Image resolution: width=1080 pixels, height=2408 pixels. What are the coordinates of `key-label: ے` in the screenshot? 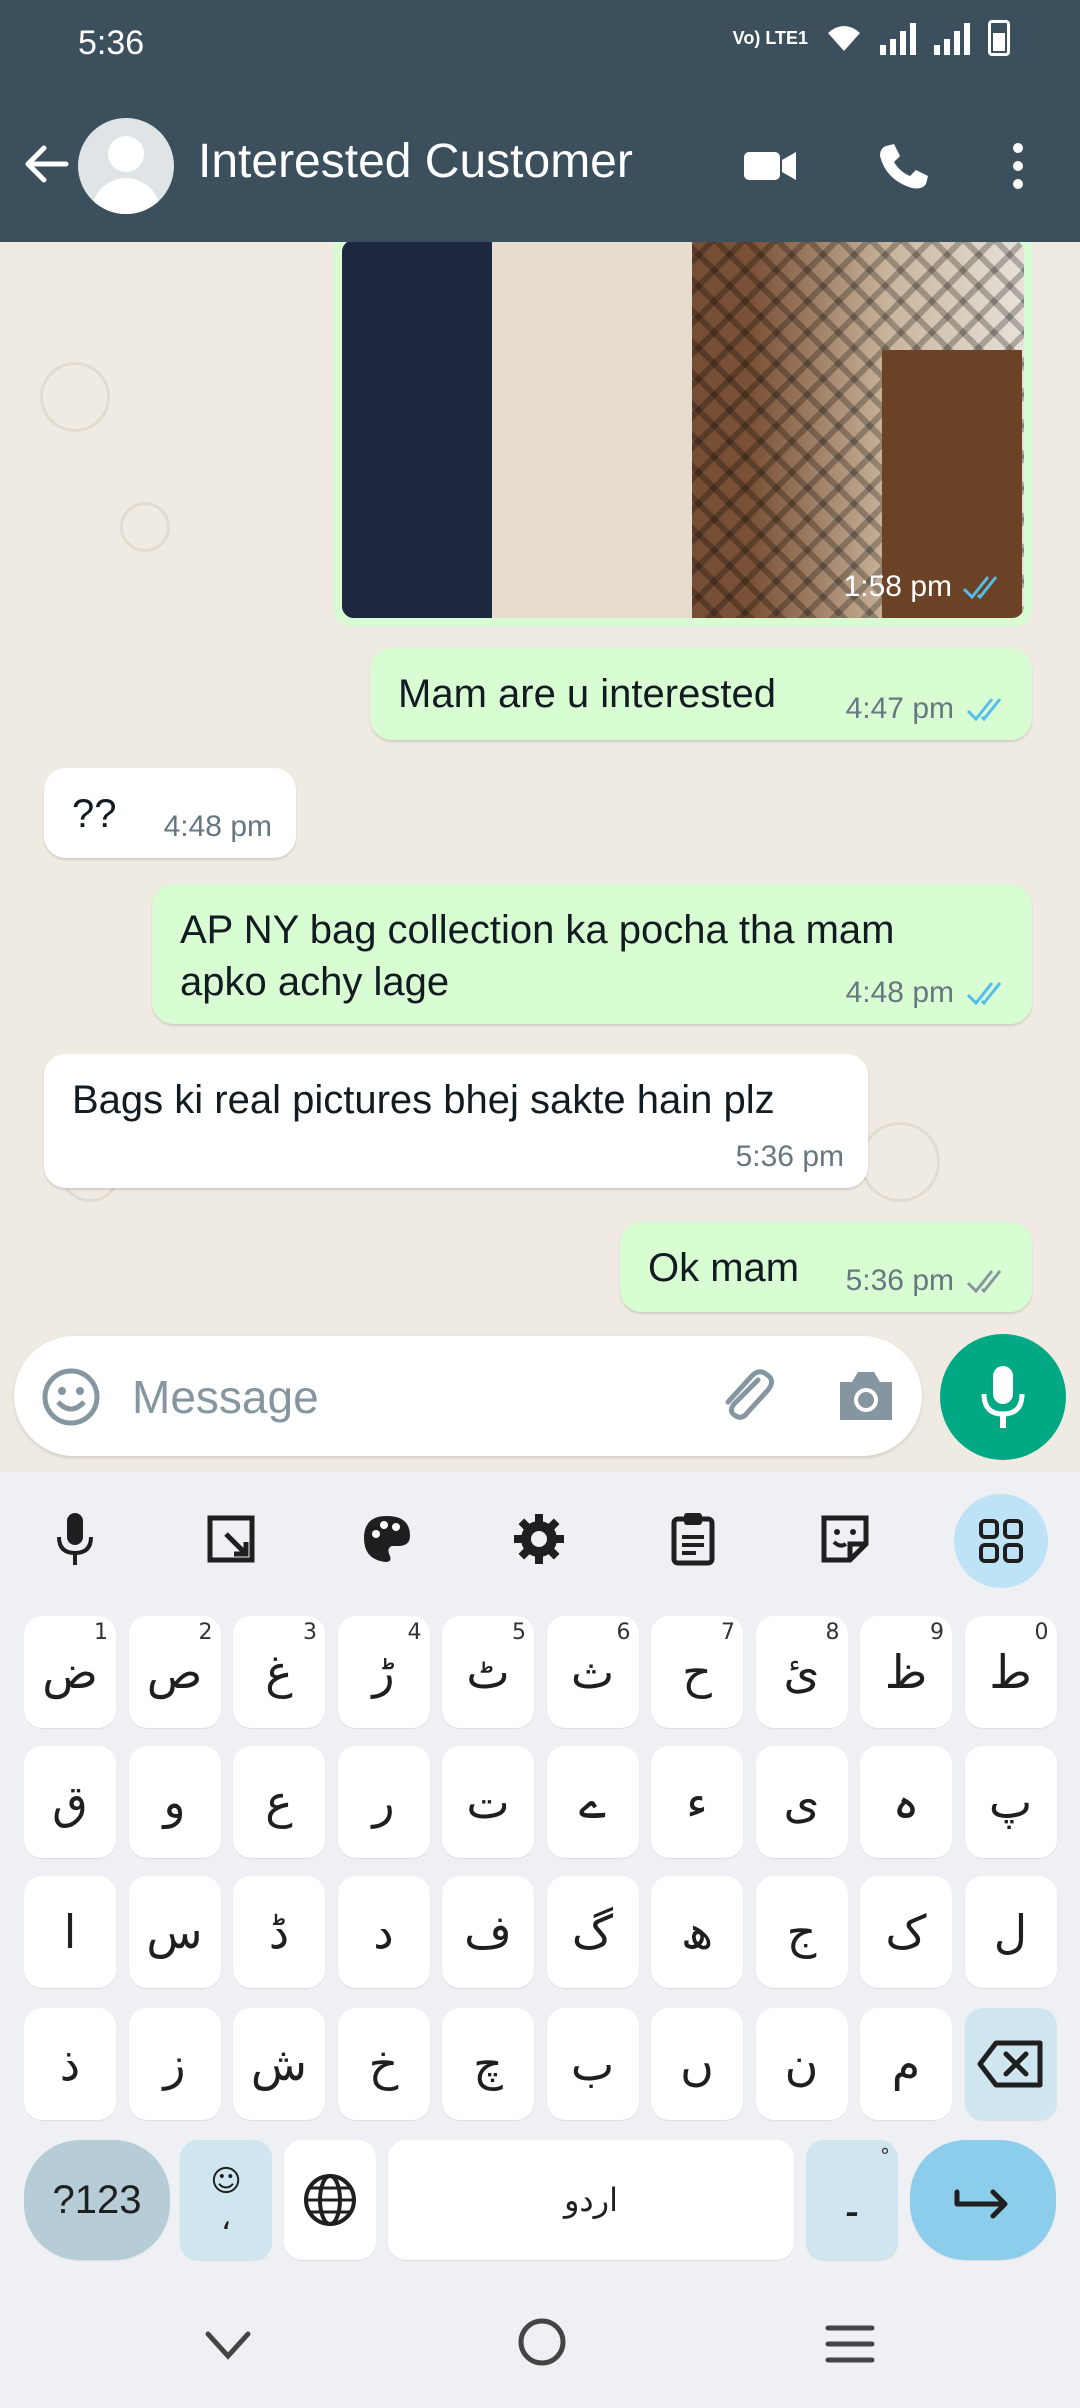 It's located at (592, 1802).